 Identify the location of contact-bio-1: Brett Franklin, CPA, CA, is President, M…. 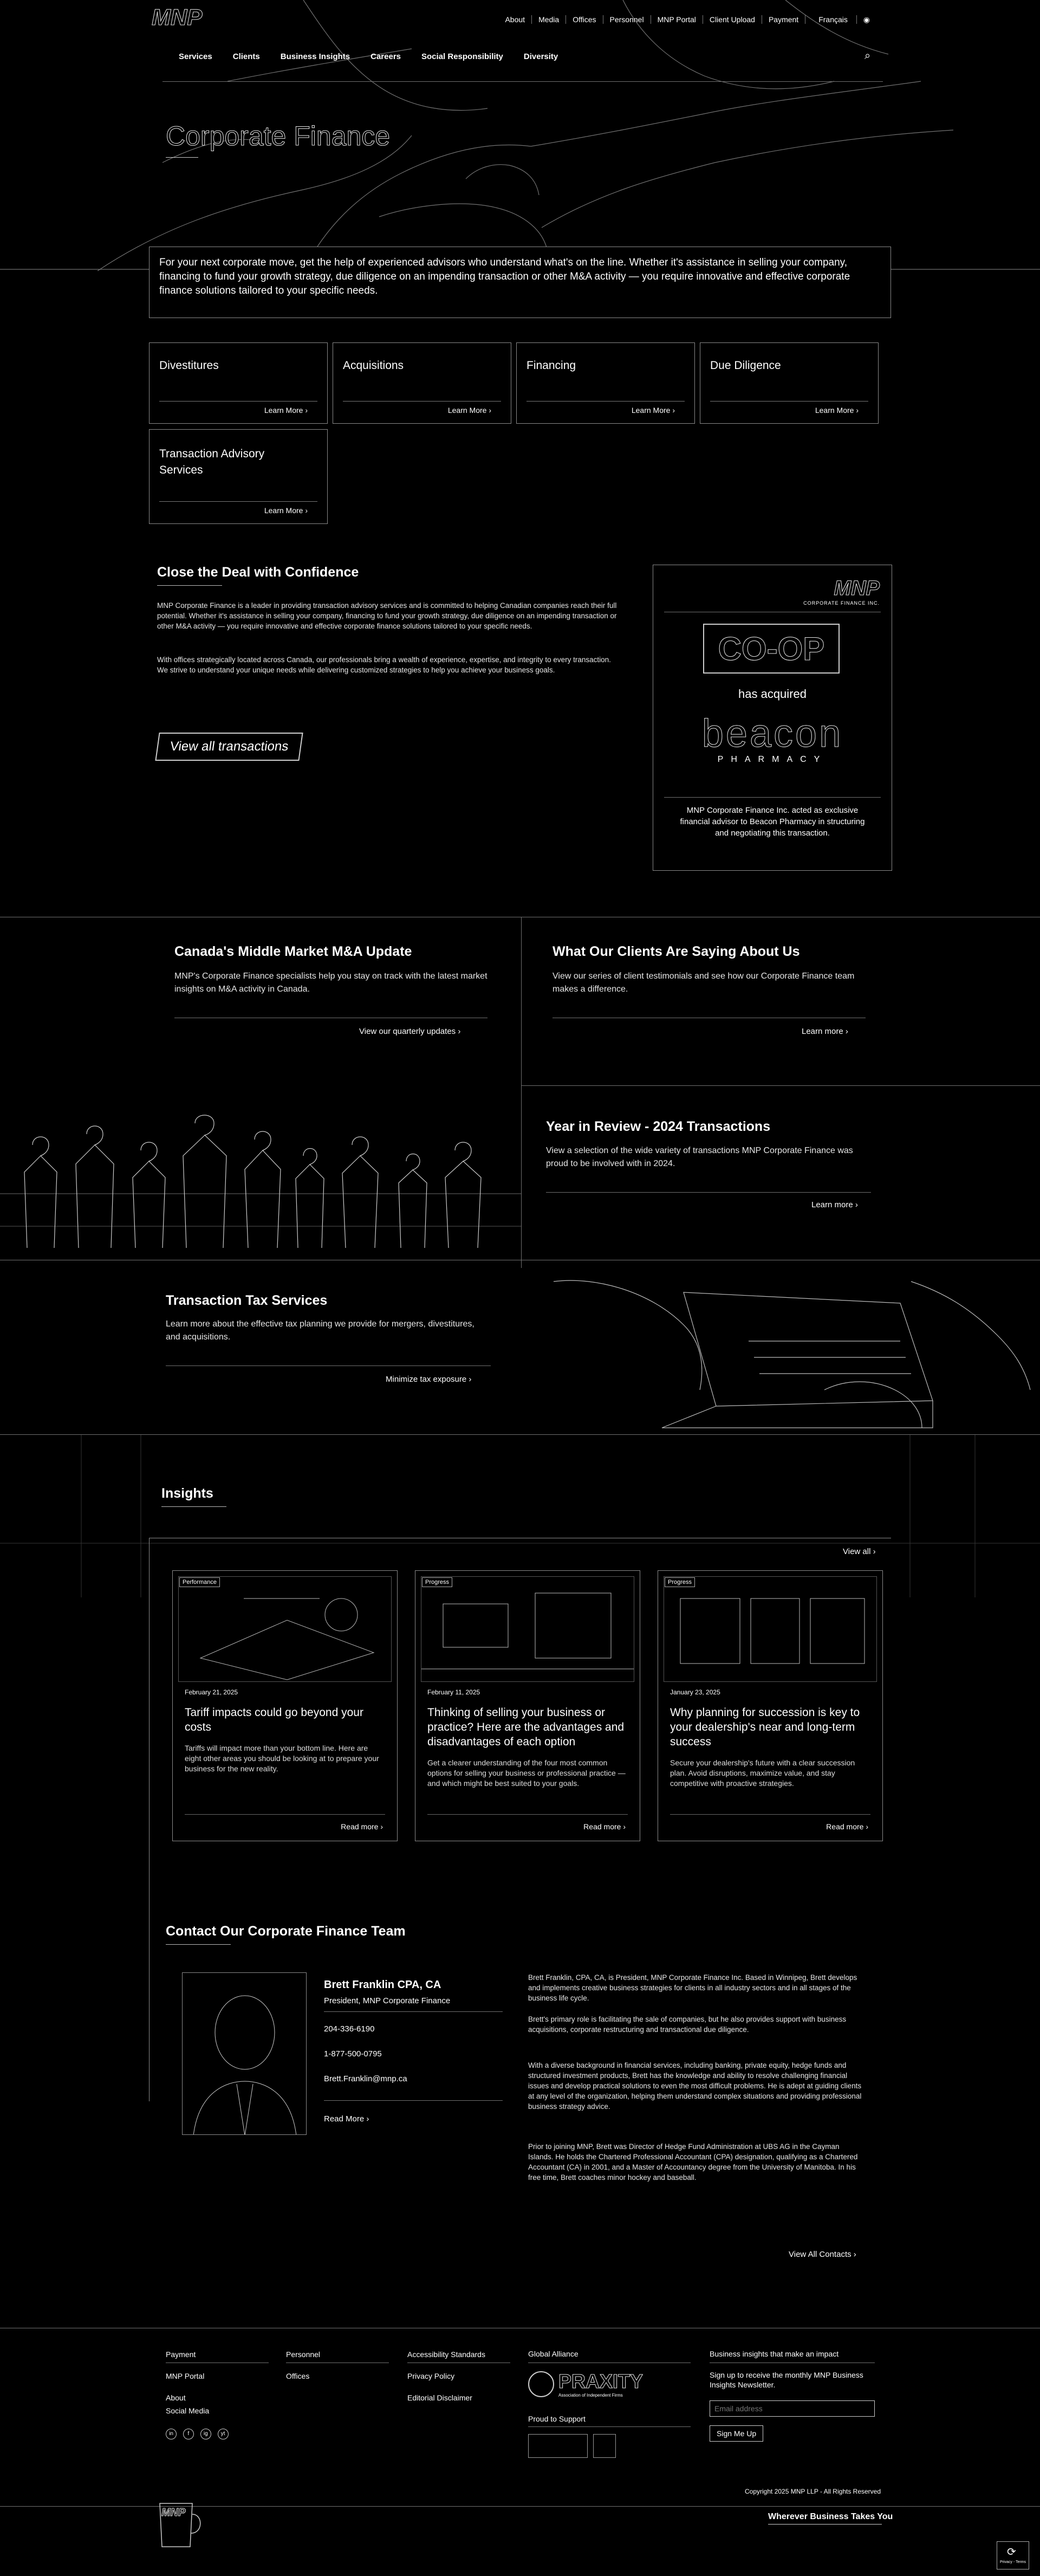
(692, 1987).